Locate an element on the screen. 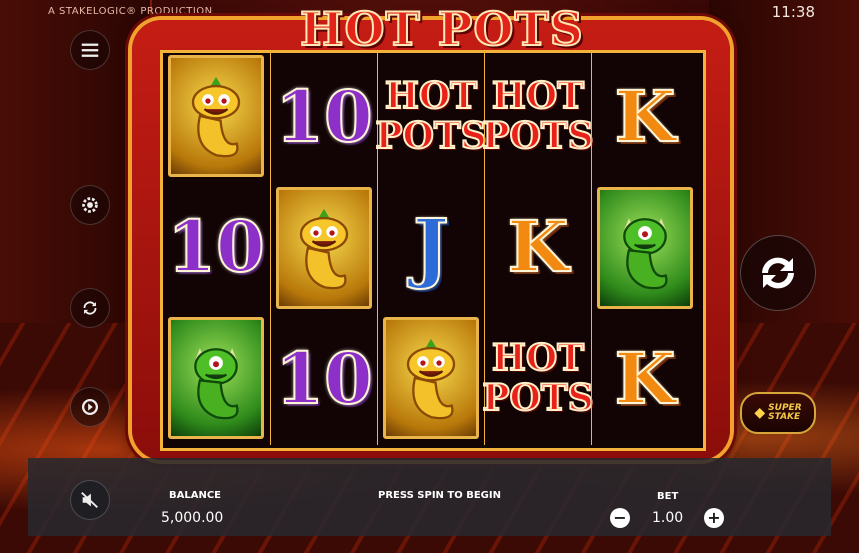 This screenshot has height=553, width=859. diamond-icon: ◆ is located at coordinates (760, 412).